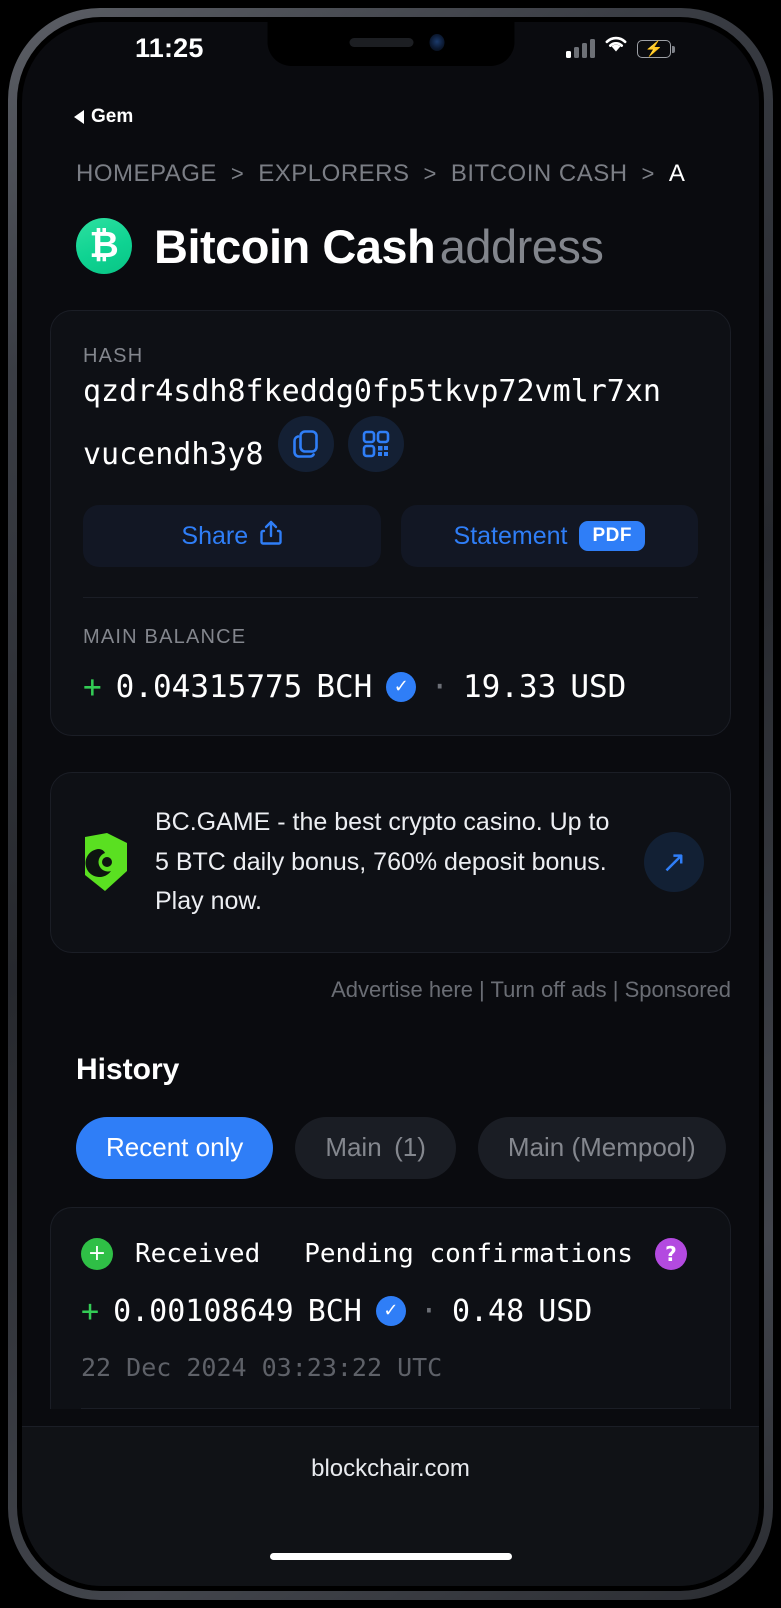 This screenshot has width=781, height=1608. What do you see at coordinates (674, 862) in the screenshot?
I see `external-link-arrow-icon: ↗` at bounding box center [674, 862].